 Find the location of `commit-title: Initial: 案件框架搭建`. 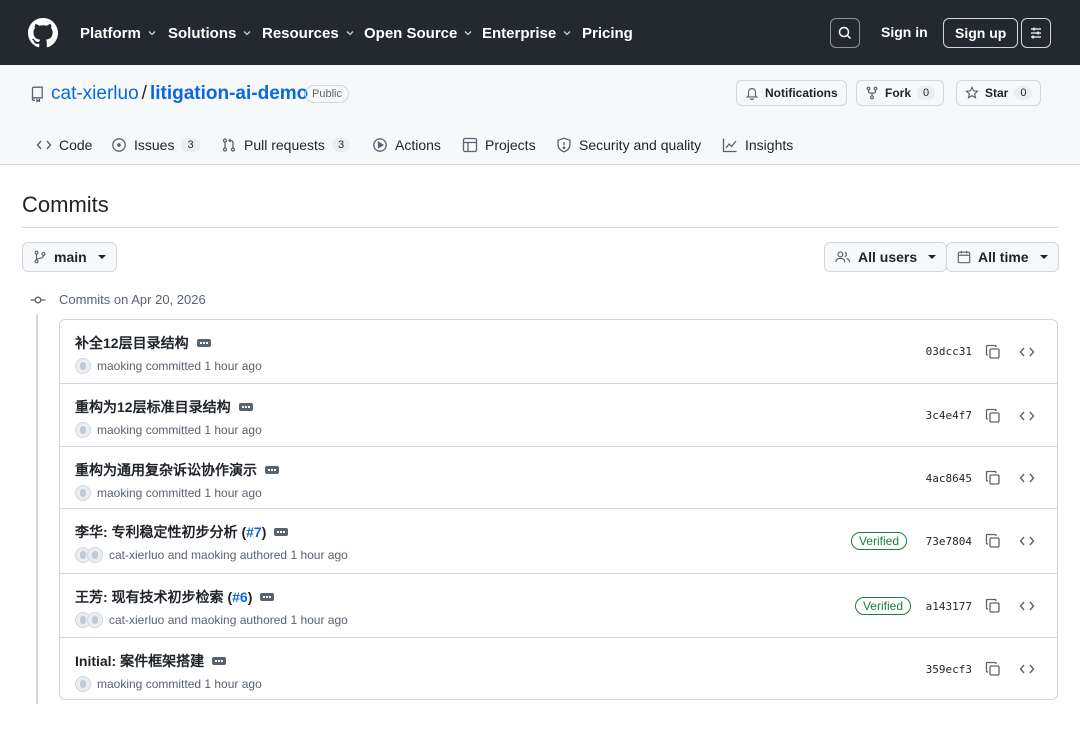

commit-title: Initial: 案件框架搭建 is located at coordinates (139, 661).